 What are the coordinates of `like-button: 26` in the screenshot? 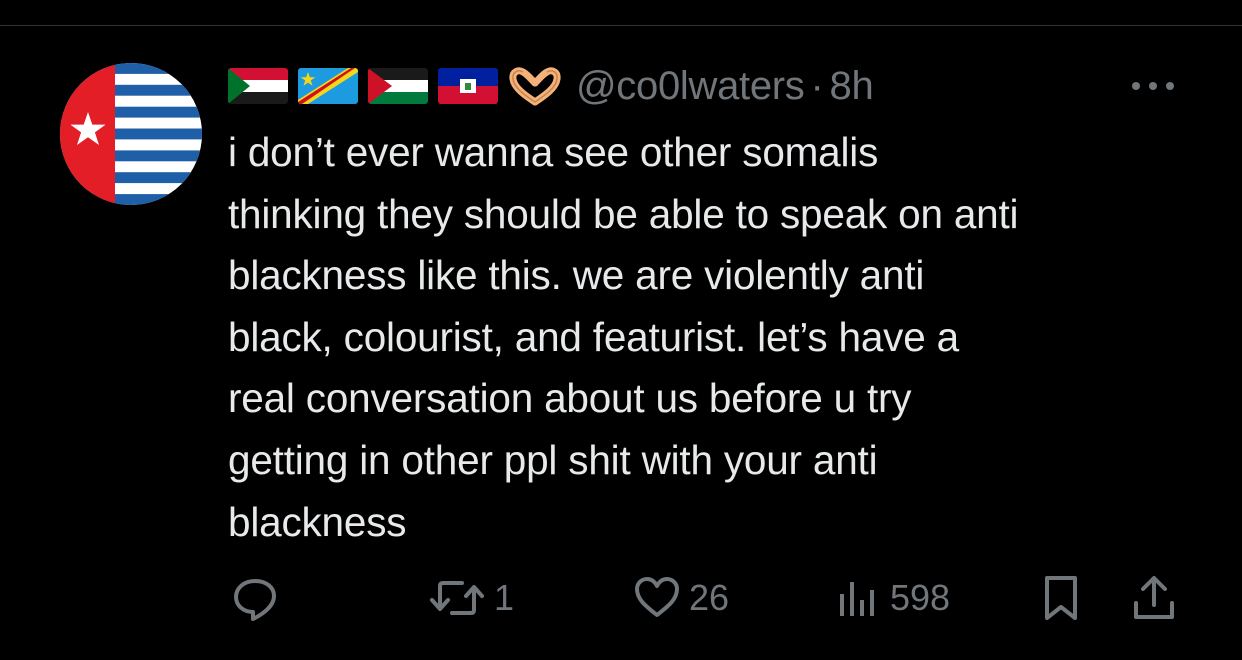 It's located at (681, 598).